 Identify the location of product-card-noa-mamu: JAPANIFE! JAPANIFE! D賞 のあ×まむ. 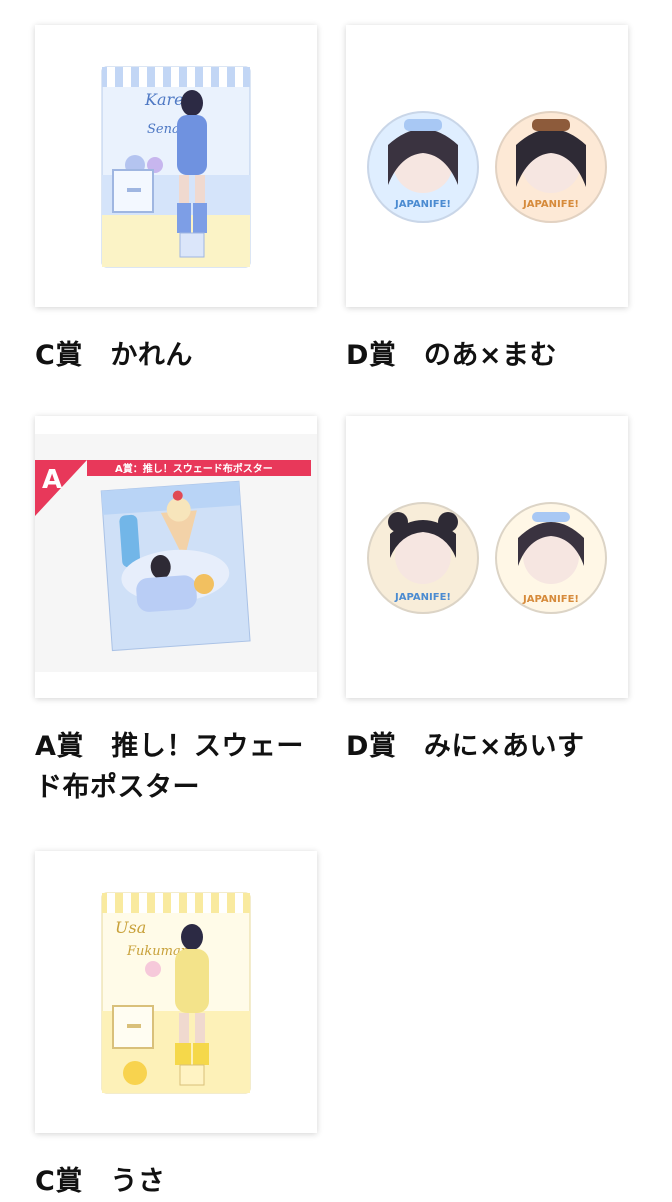
(487, 200).